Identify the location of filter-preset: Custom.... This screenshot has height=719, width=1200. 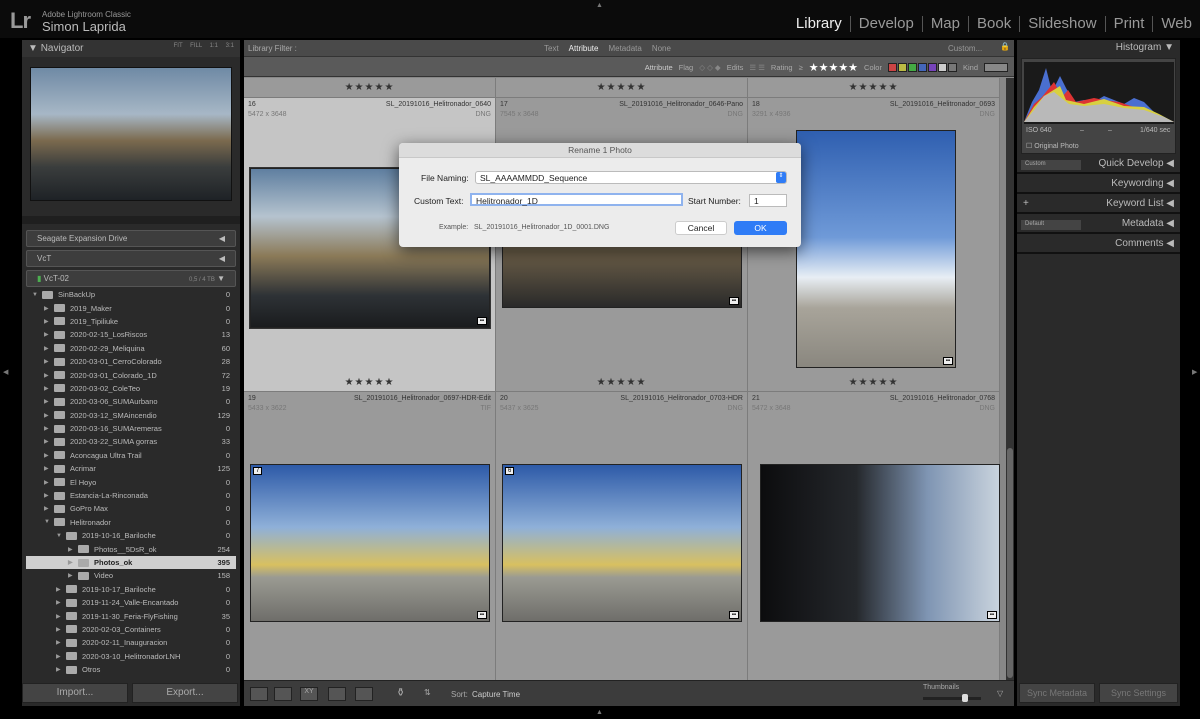
(965, 48).